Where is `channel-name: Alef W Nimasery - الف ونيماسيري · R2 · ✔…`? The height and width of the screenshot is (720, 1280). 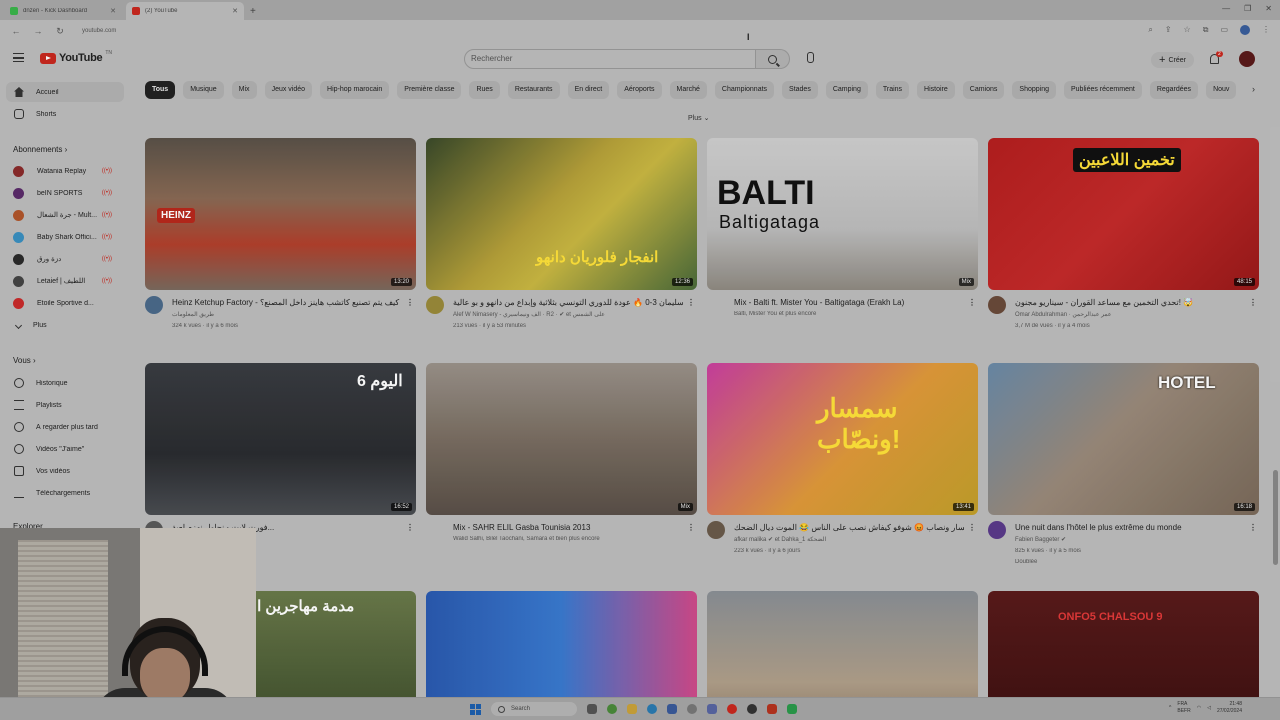 channel-name: Alef W Nimasery - الف ونيماسيري · R2 · ✔… is located at coordinates (568, 314).